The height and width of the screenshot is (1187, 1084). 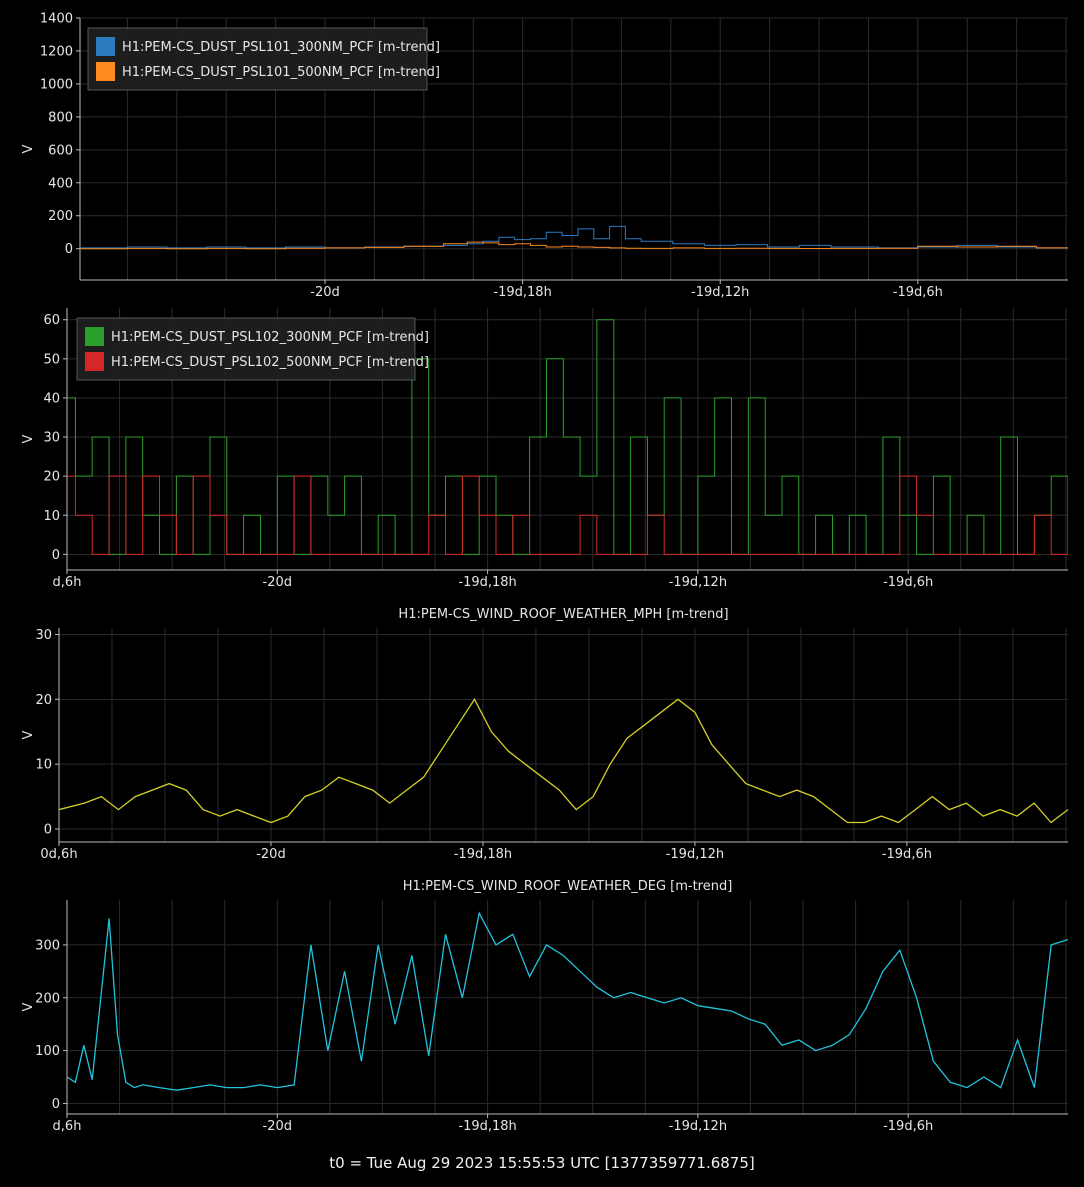 What do you see at coordinates (56, 51) in the screenshot?
I see `y-tick-label: 1200` at bounding box center [56, 51].